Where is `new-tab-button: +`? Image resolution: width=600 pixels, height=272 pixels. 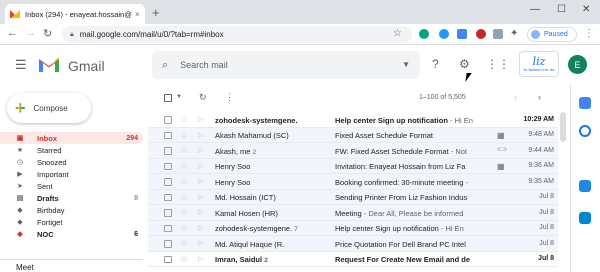
new-tab-button: + is located at coordinates (156, 12).